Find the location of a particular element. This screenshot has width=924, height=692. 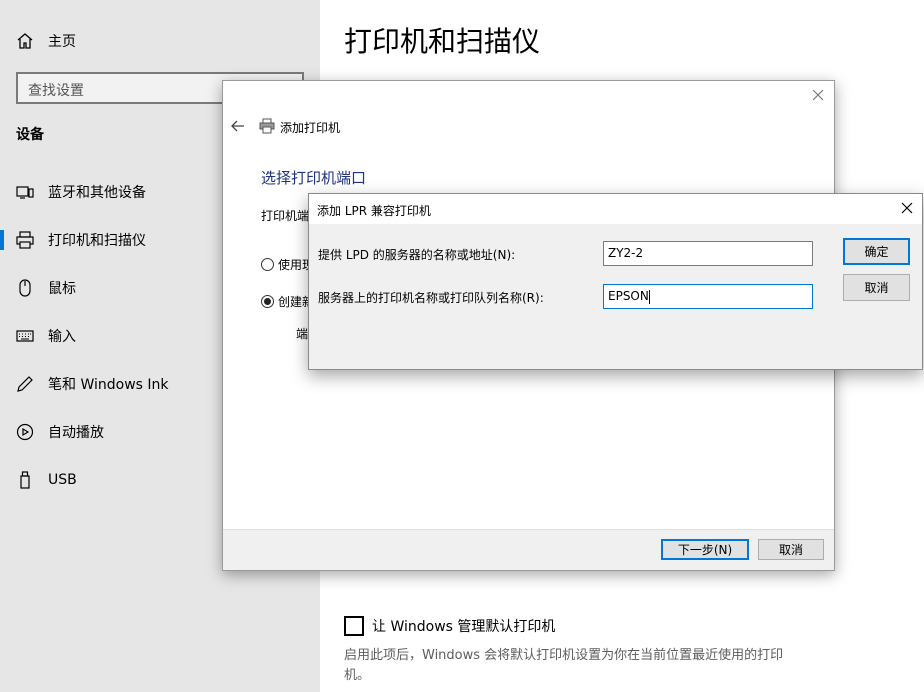

default-printer-checkbox-label: 让 Windows 管理默认打印机 is located at coordinates (464, 627).